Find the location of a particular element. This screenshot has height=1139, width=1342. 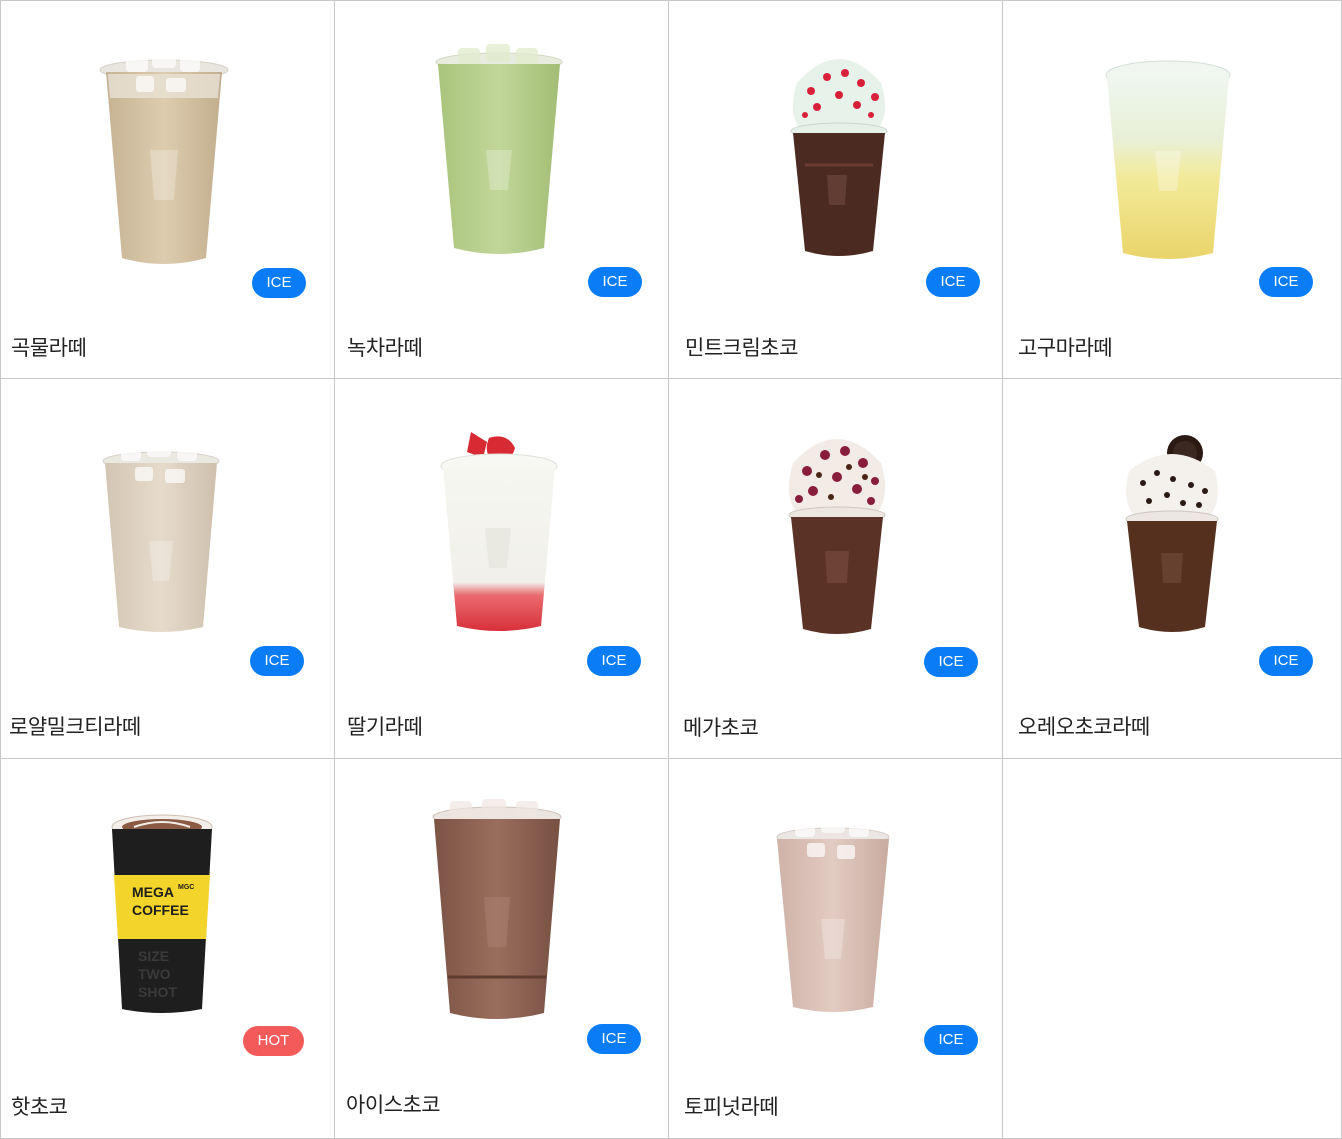

product-name: 고구마라떼 is located at coordinates (1065, 348).